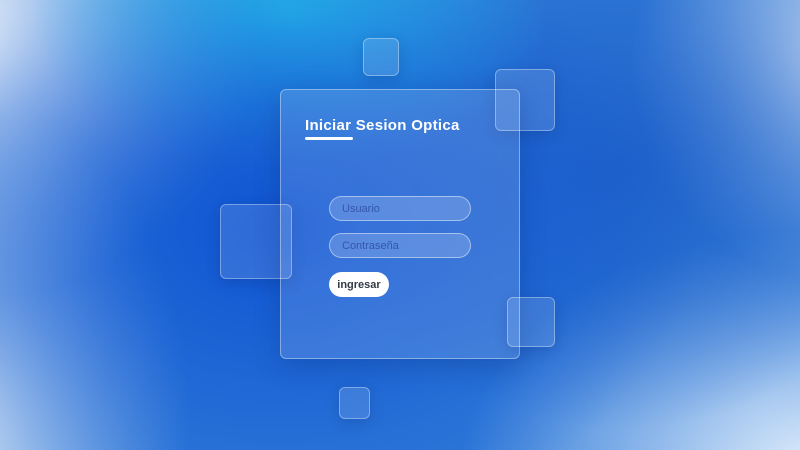 This screenshot has height=450, width=800. What do you see at coordinates (400, 245) in the screenshot?
I see `password-input` at bounding box center [400, 245].